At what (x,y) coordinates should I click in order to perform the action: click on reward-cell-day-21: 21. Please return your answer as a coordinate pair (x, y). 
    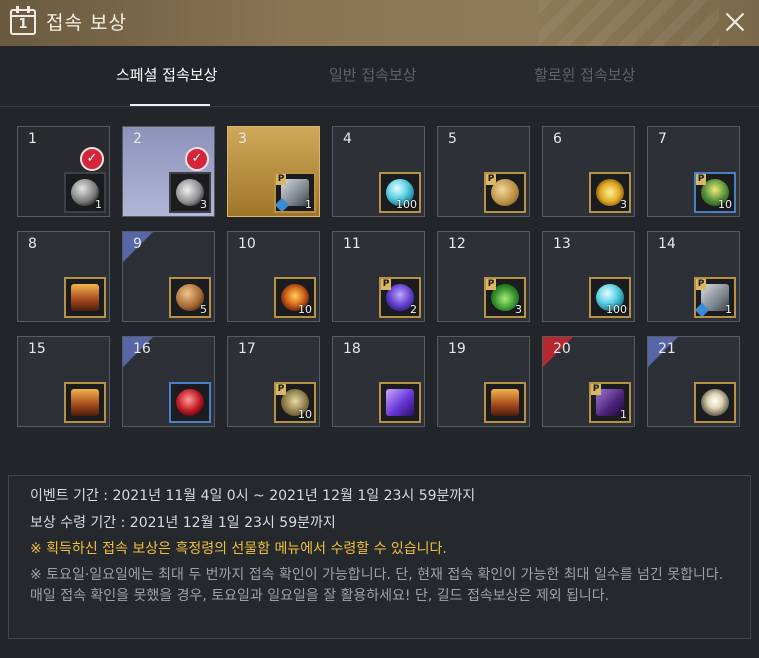
    Looking at the image, I should click on (693, 381).